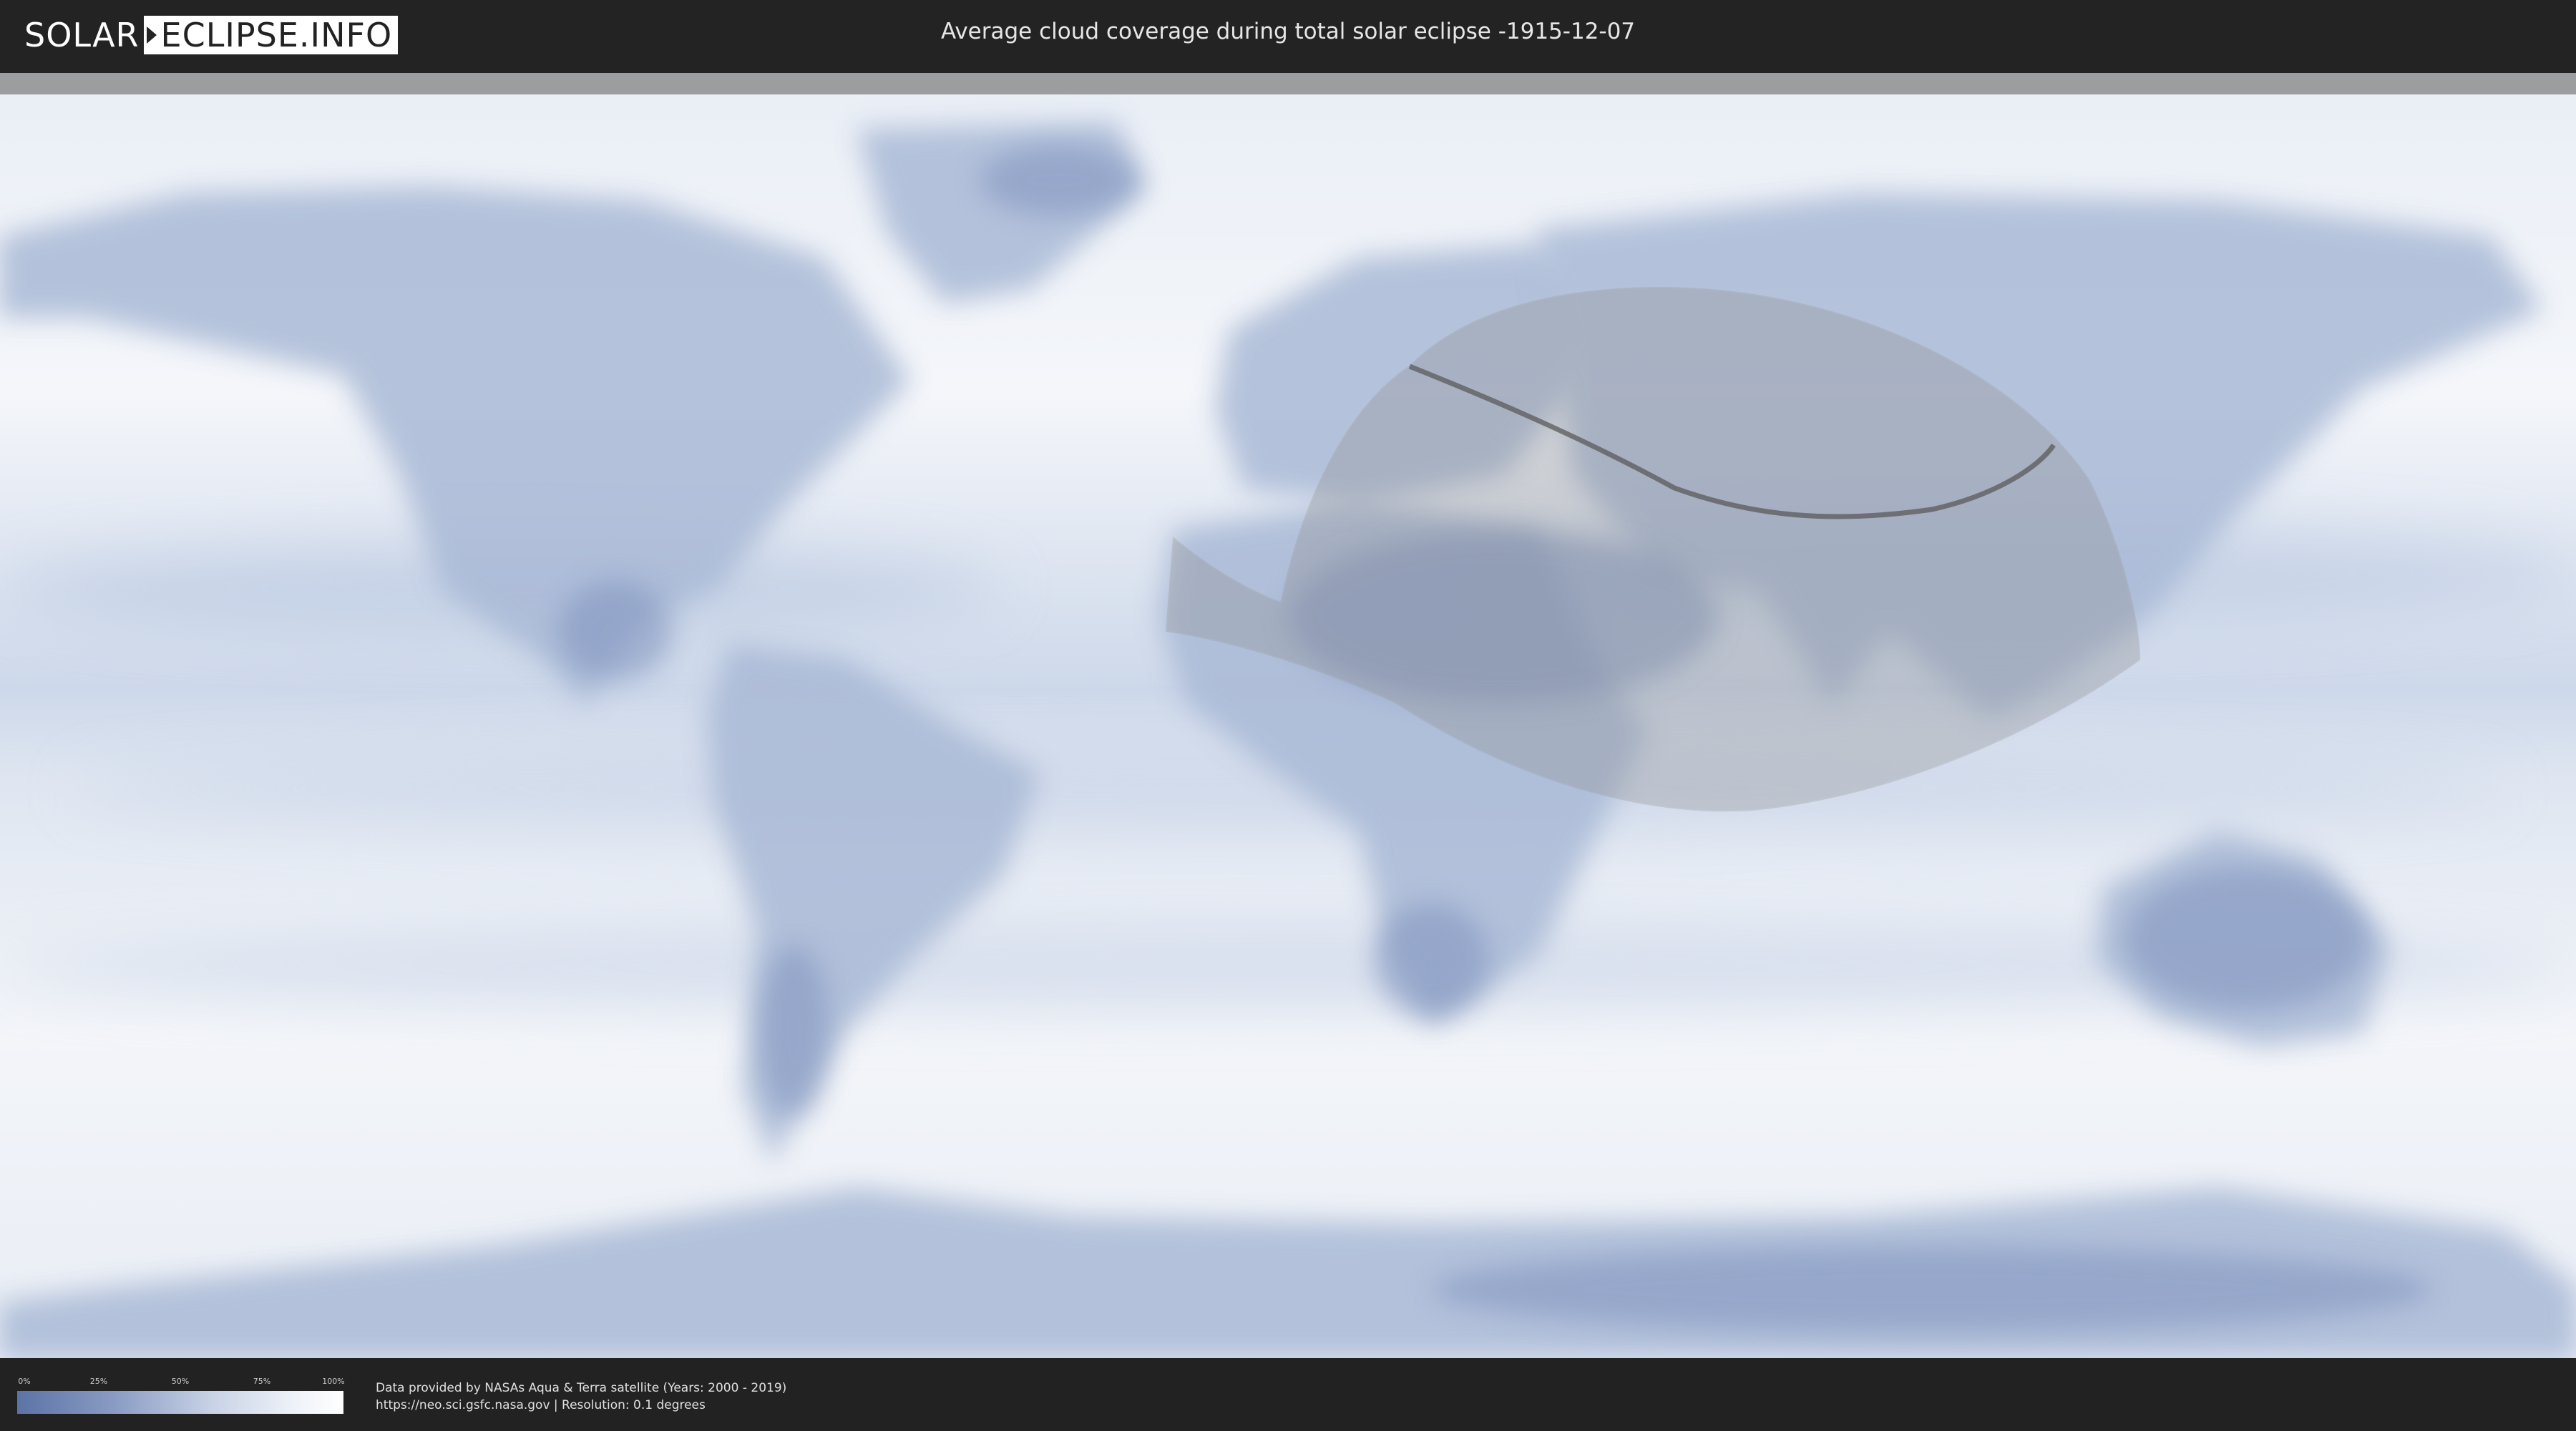 Image resolution: width=2576 pixels, height=1431 pixels. I want to click on legend-tick-50: 50%, so click(180, 1382).